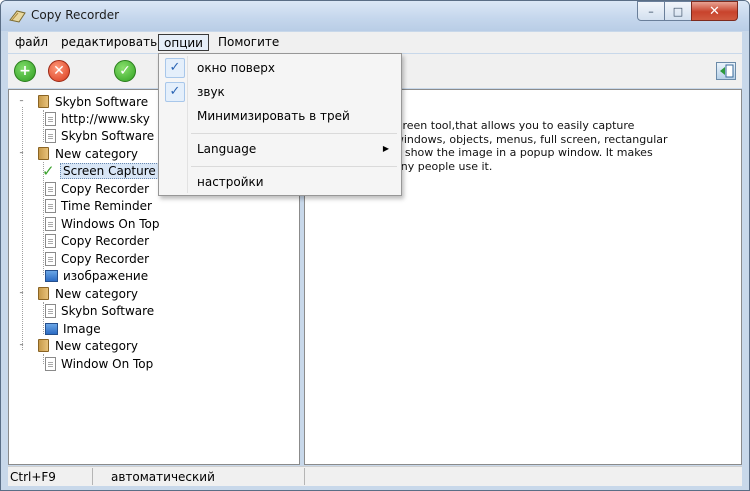  I want to click on menu-item-label: Language, so click(227, 149).